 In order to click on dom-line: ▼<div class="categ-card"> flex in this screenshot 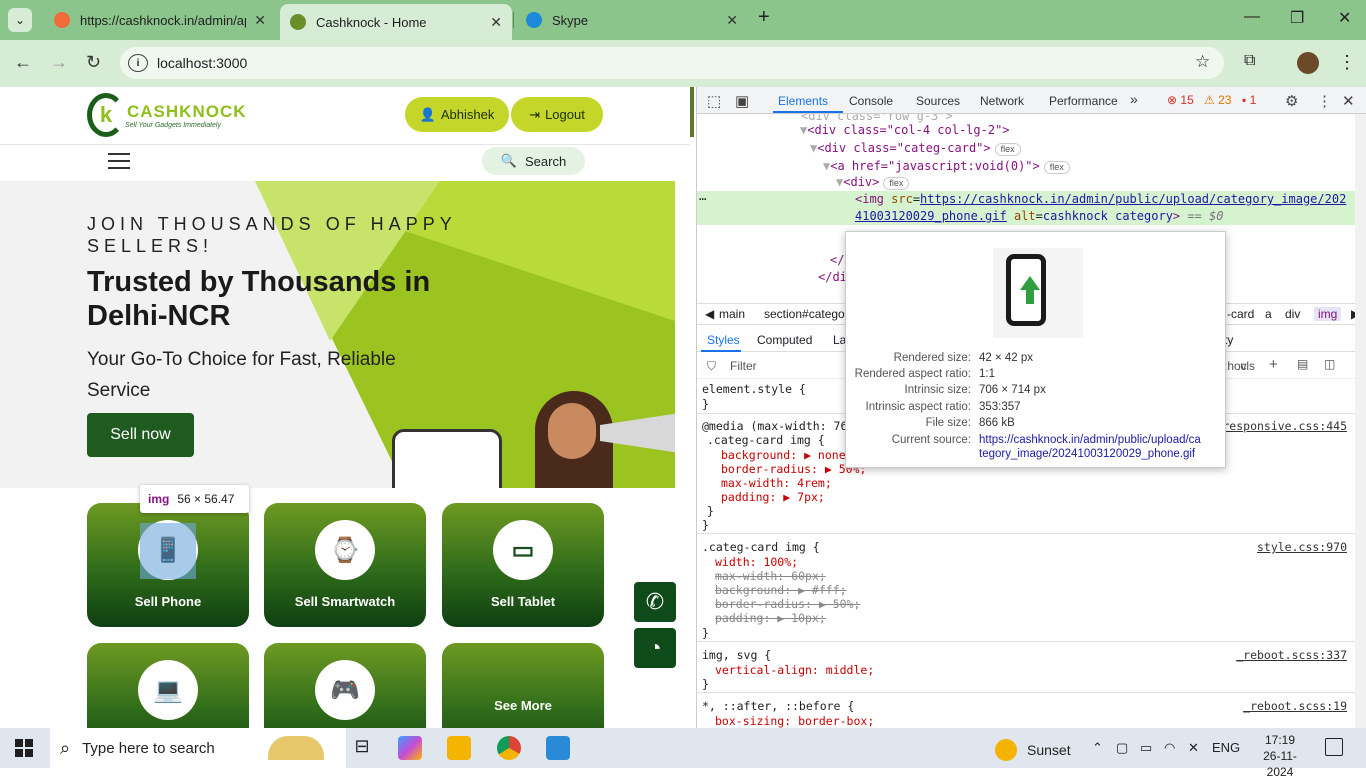, I will do `click(915, 148)`.